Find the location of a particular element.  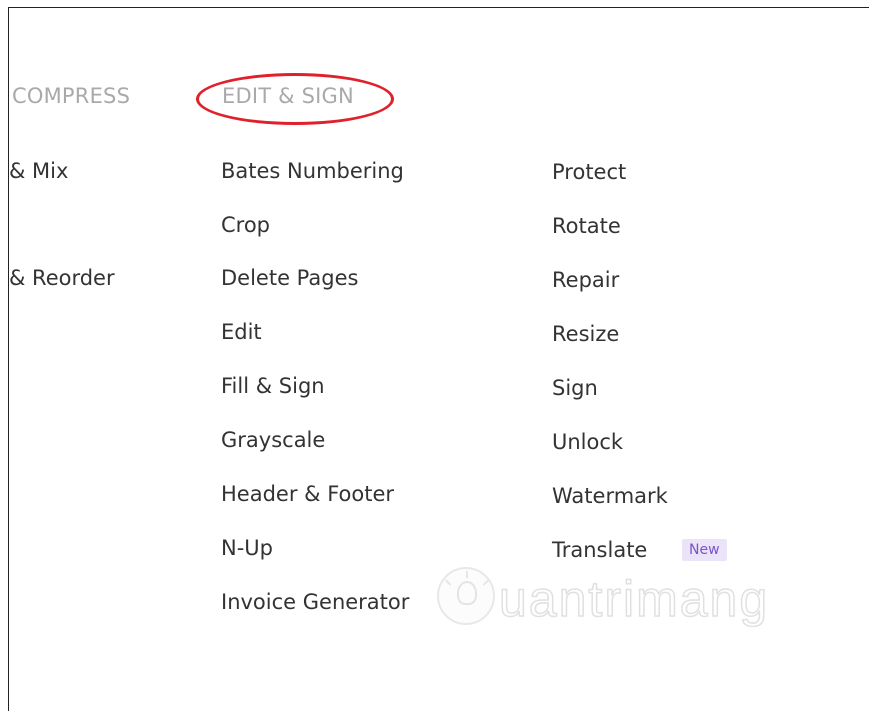

menu-item-delete-pages: Delete Pages is located at coordinates (289, 278).